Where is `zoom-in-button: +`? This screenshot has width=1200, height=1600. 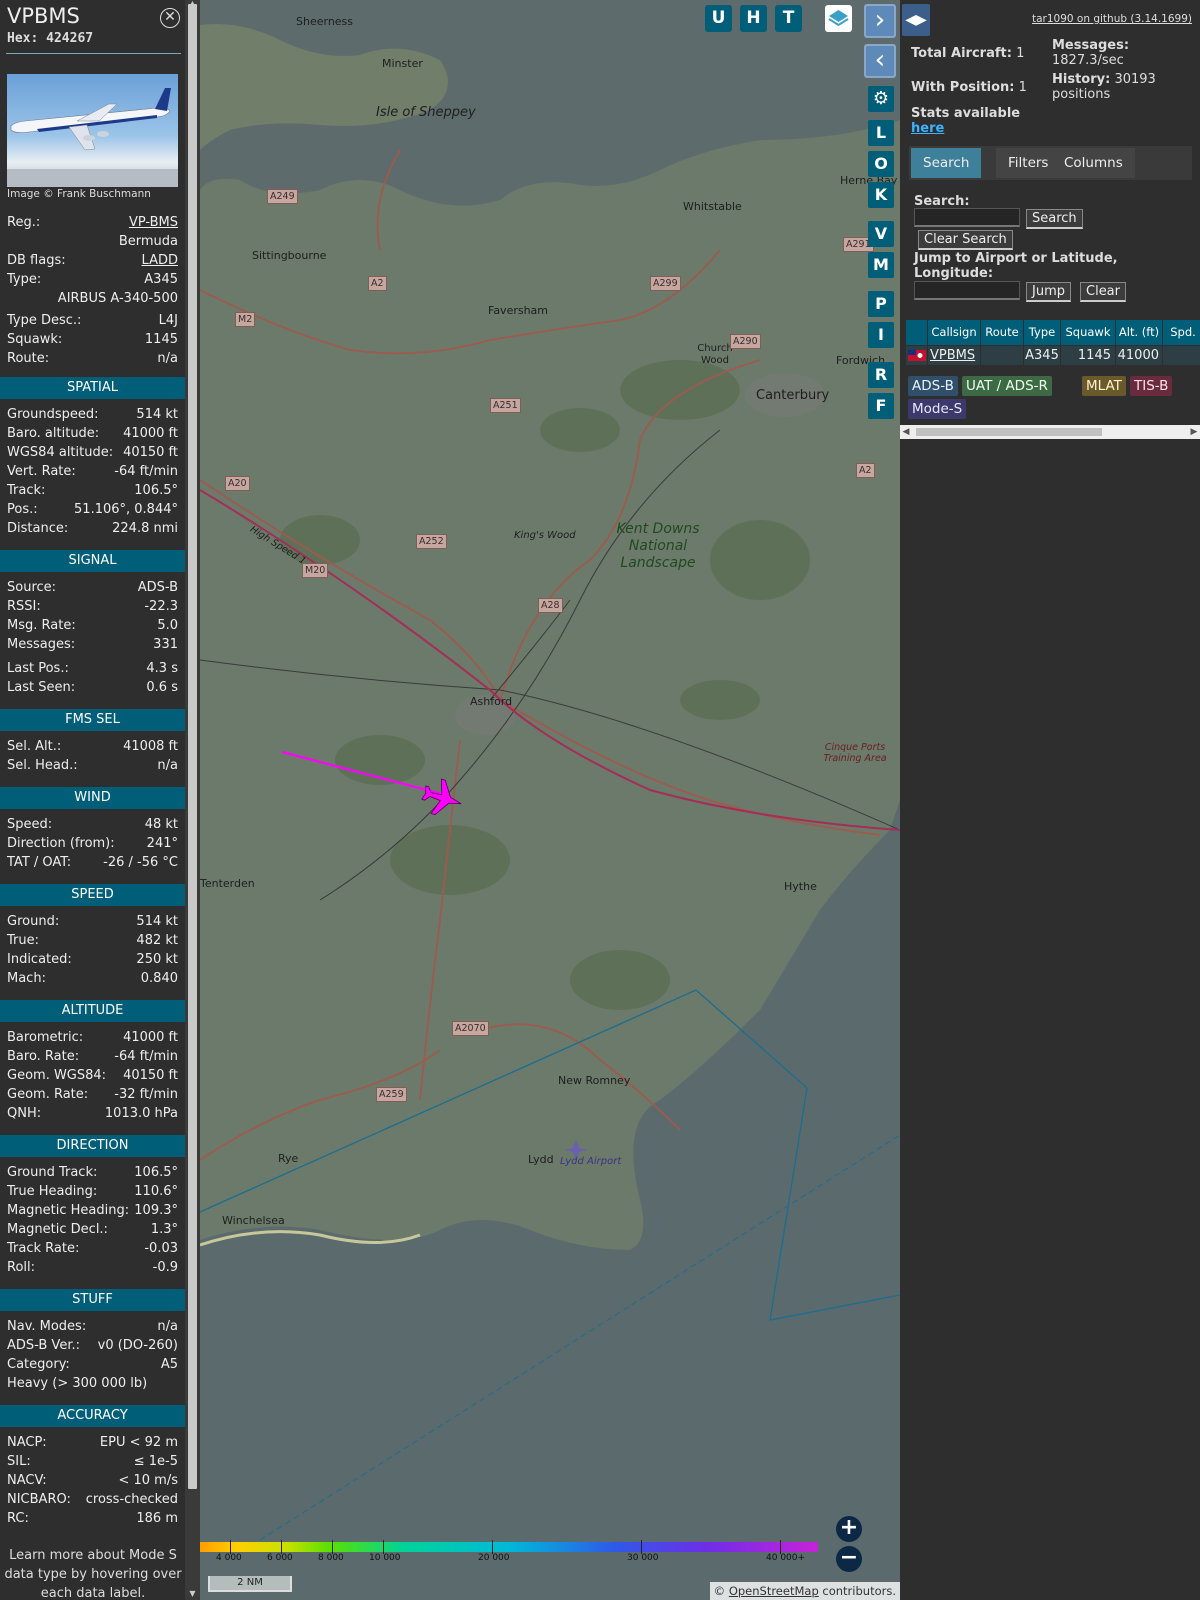 zoom-in-button: + is located at coordinates (849, 1529).